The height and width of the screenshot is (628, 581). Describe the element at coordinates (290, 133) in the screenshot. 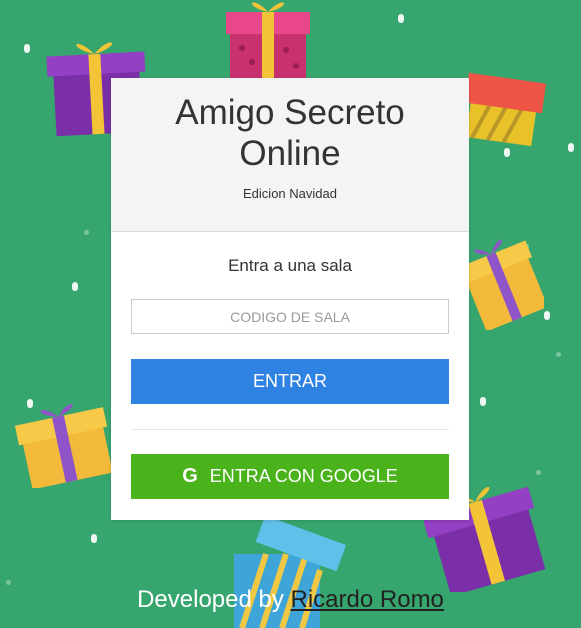

I see `app-title: Amigo Secreto Online` at that location.